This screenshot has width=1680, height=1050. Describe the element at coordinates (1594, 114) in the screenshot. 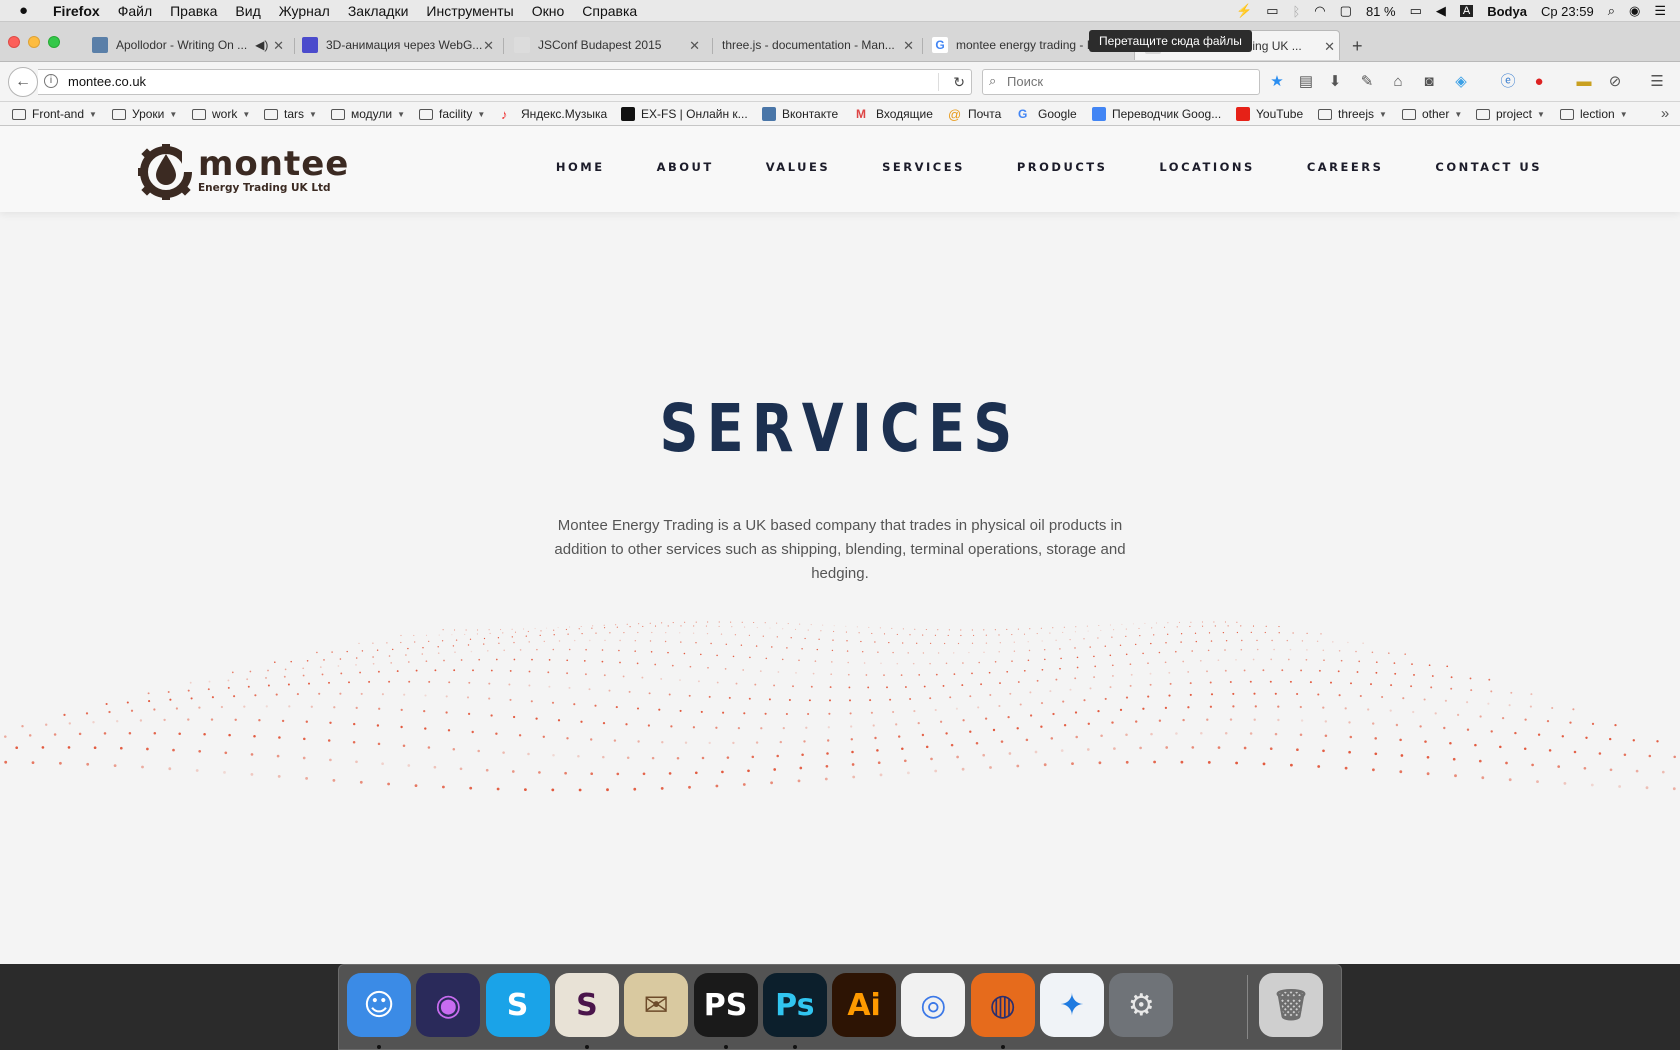

I see `bookmark-folder-lection: lection ▼` at that location.